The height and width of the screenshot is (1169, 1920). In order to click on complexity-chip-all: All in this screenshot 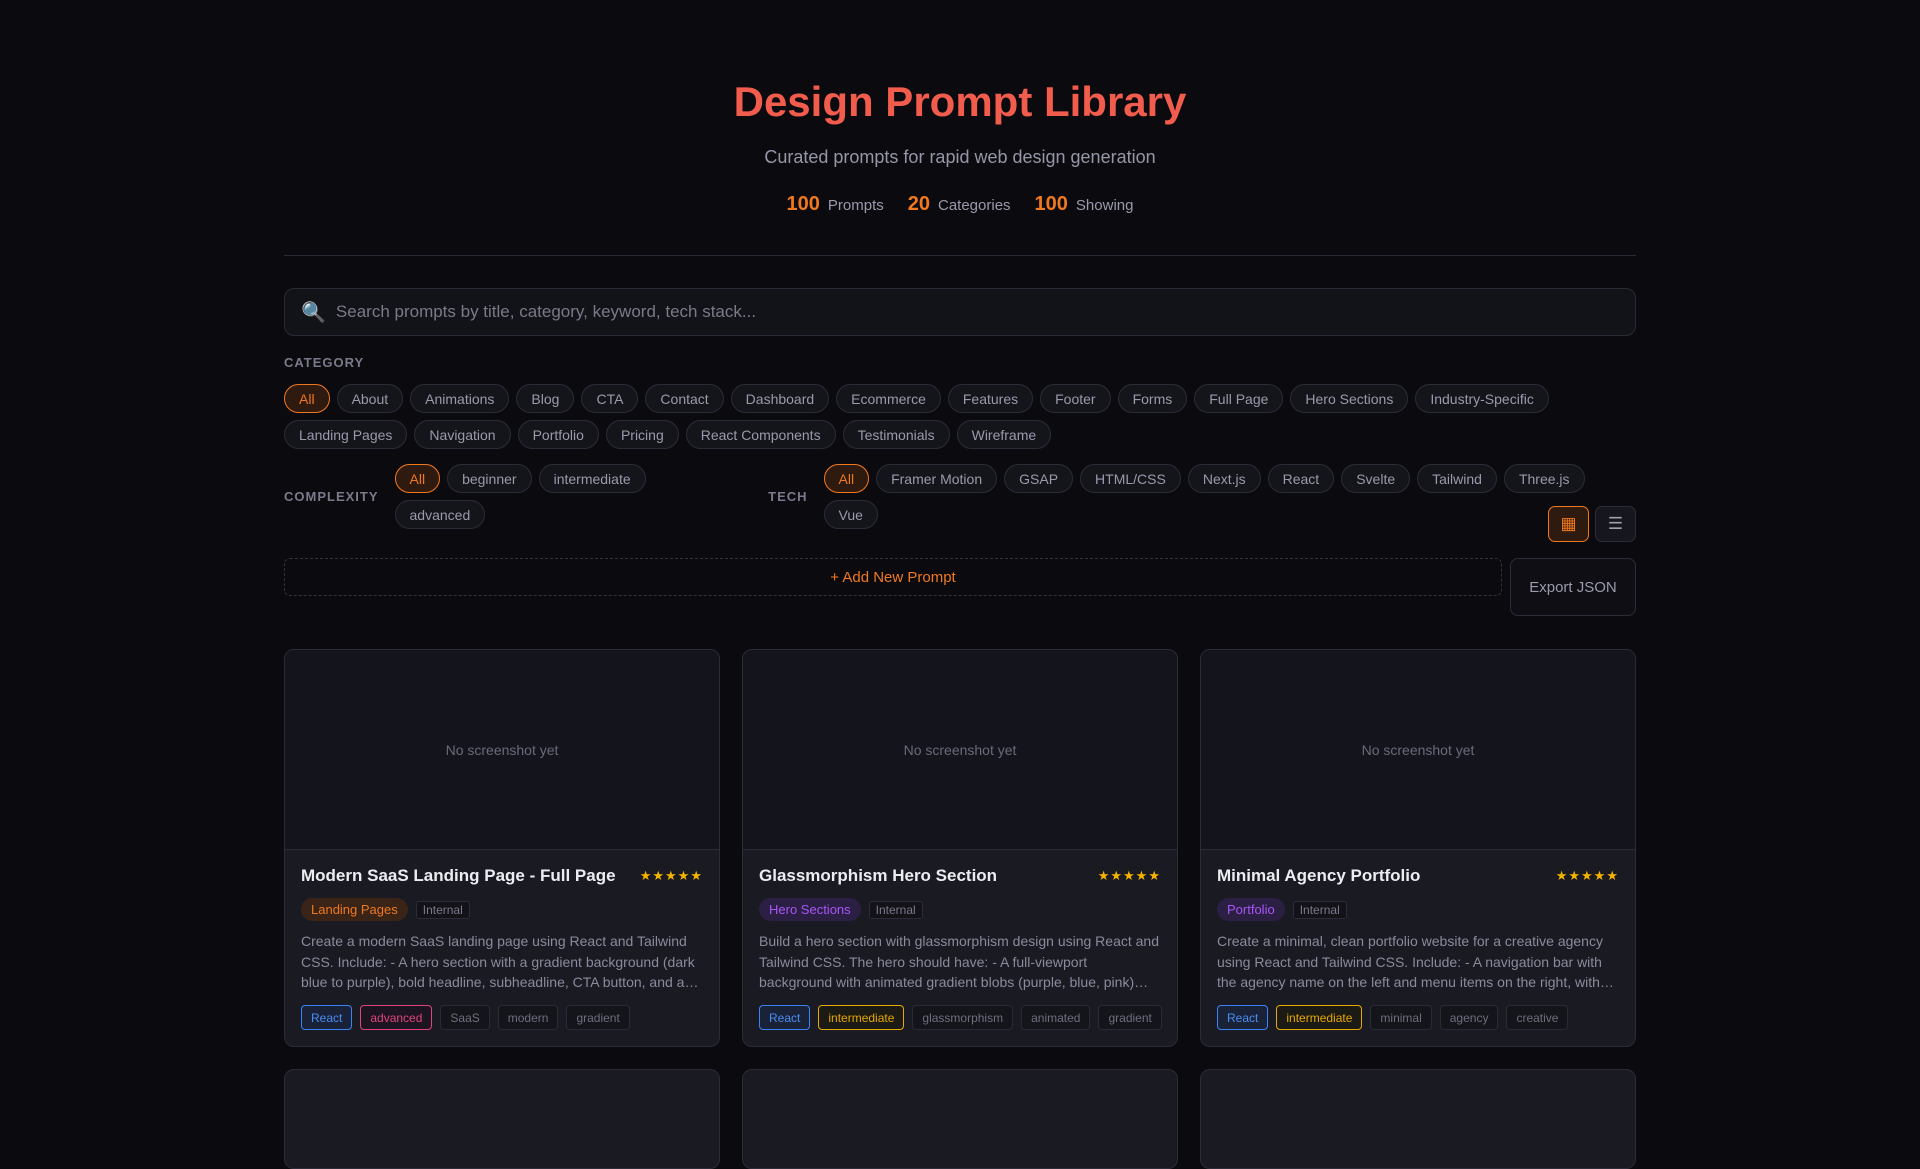, I will do `click(417, 478)`.